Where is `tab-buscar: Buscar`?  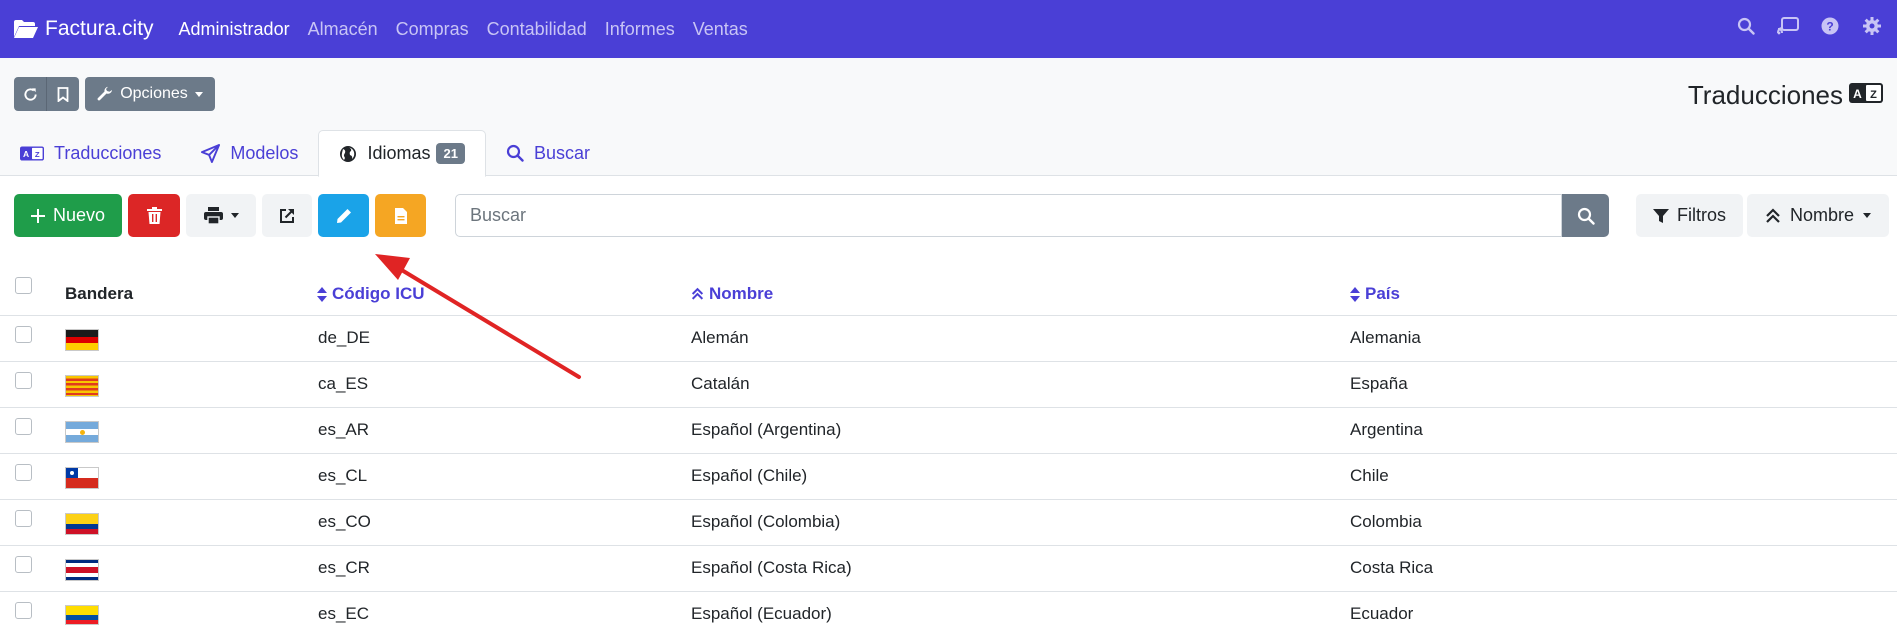
tab-buscar: Buscar is located at coordinates (548, 153).